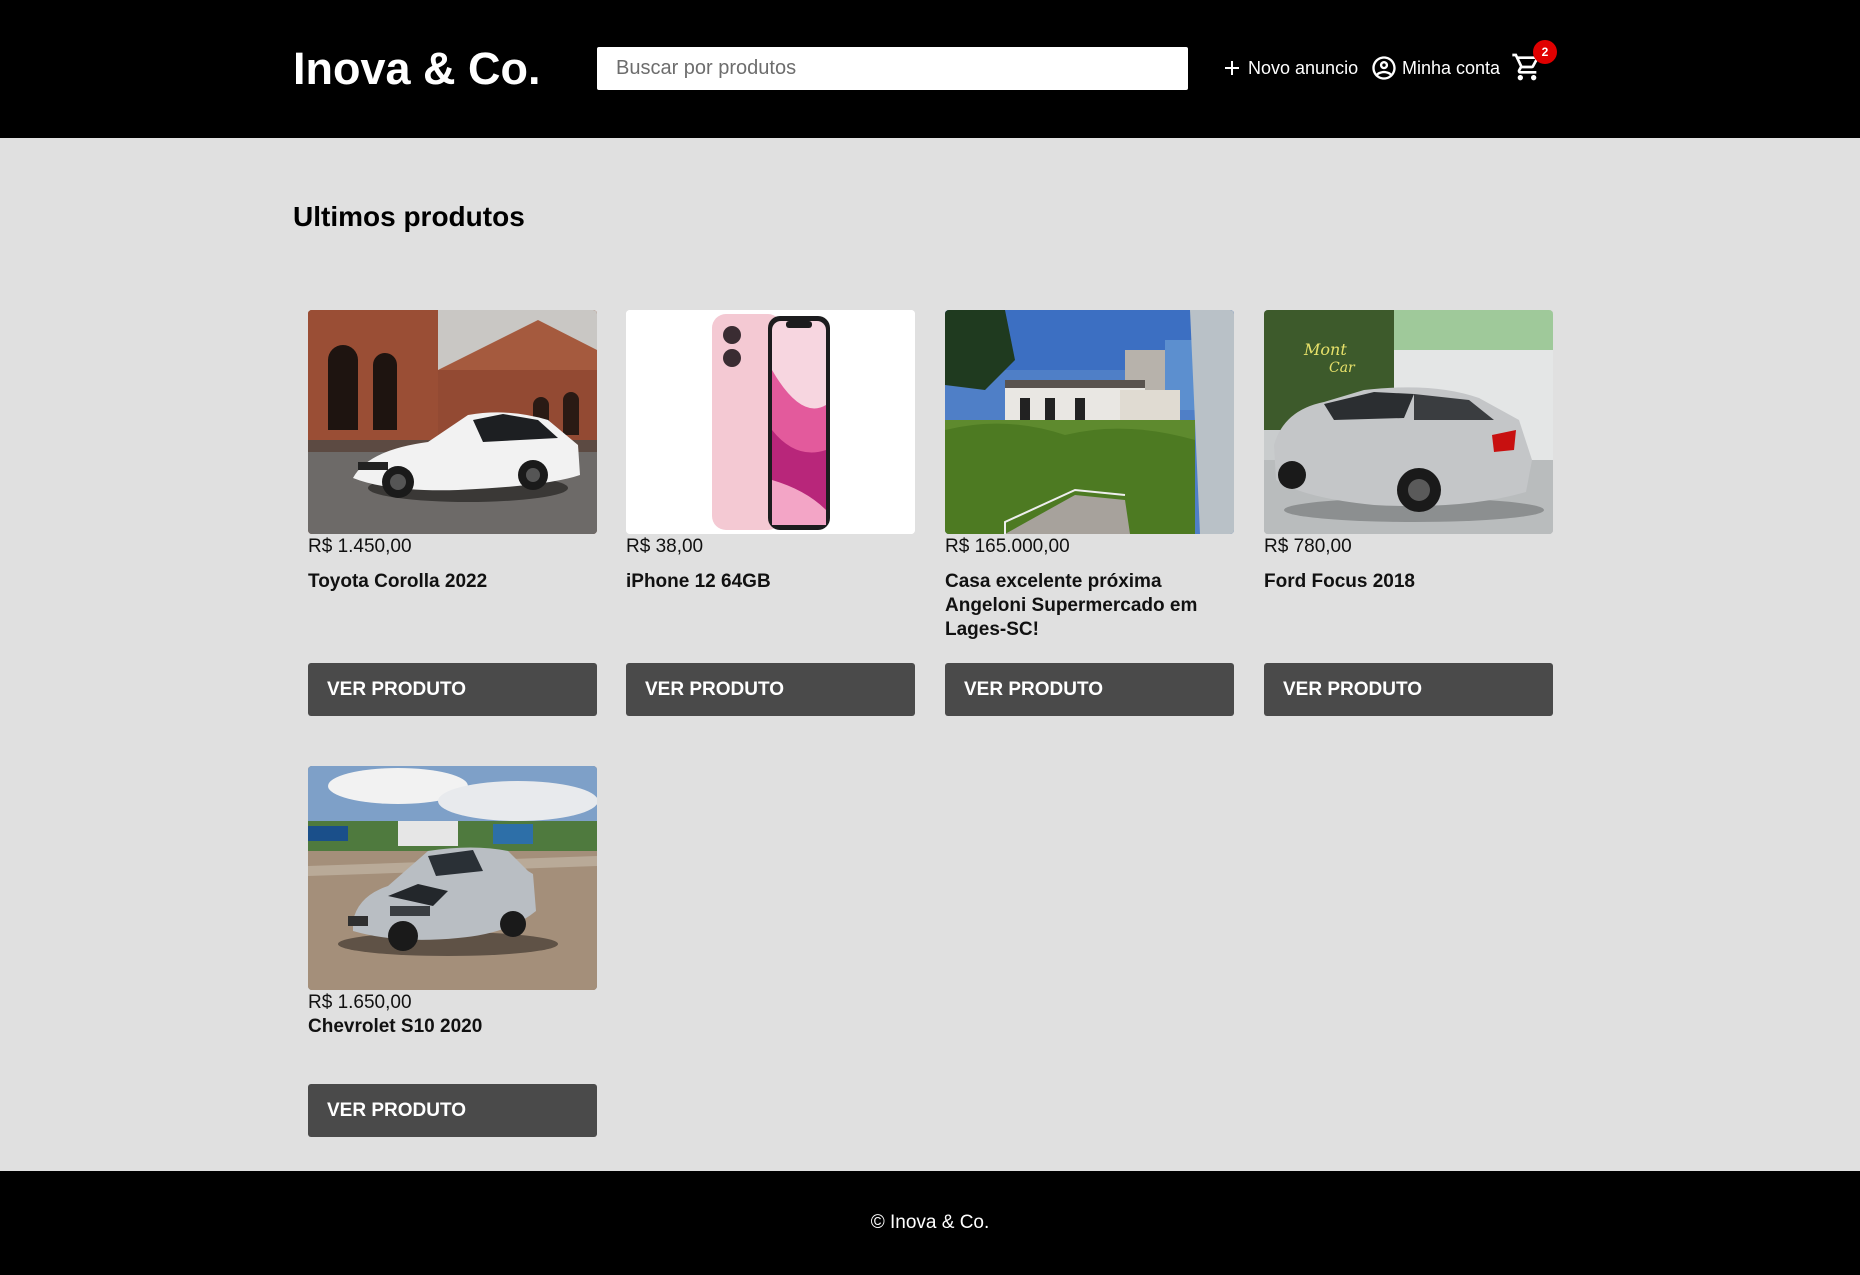 The height and width of the screenshot is (1275, 1860). I want to click on site-logo: Inova & Co., so click(417, 69).